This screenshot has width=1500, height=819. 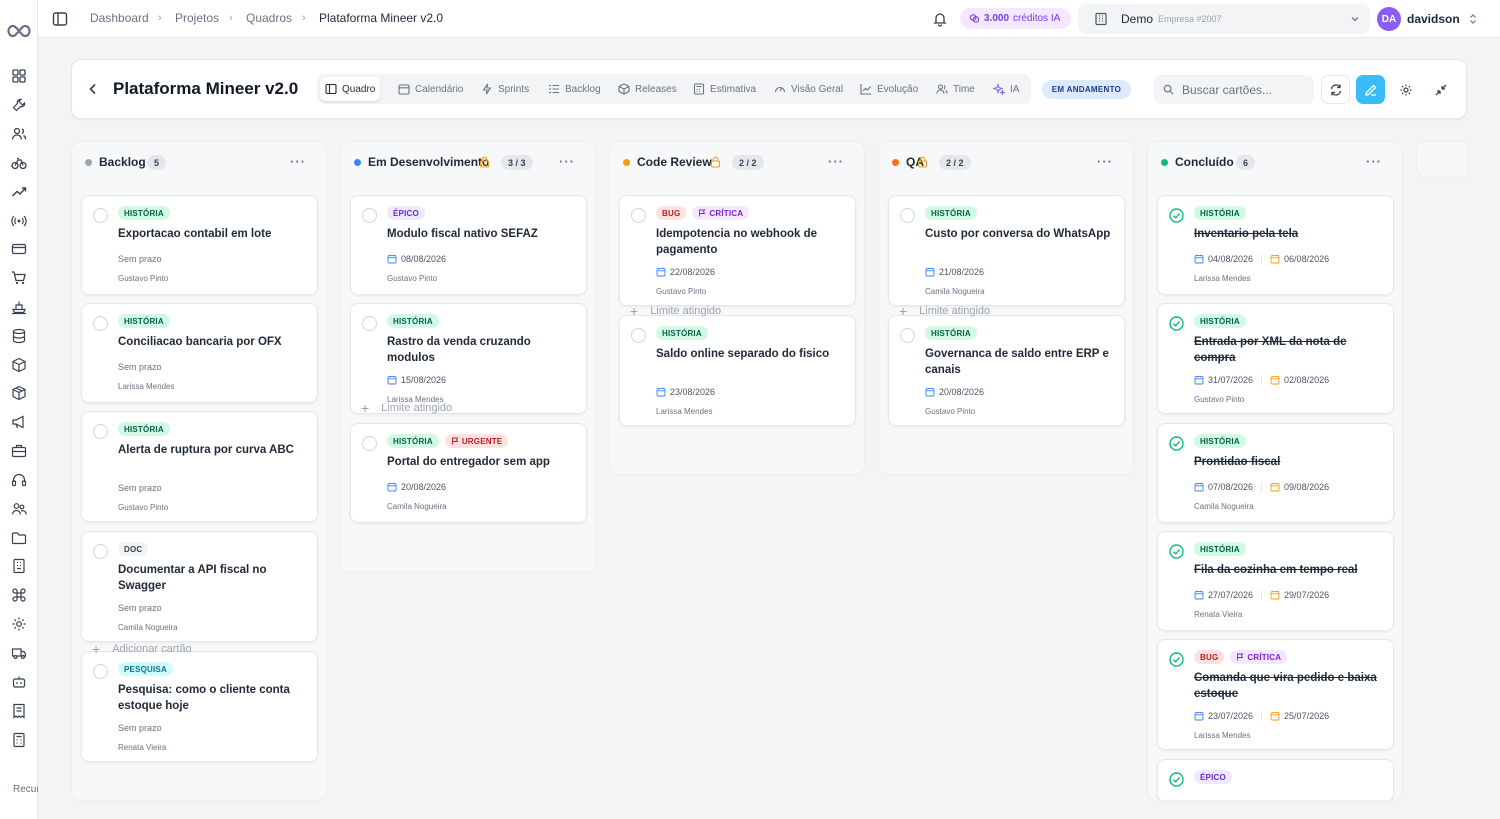 What do you see at coordinates (476, 441) in the screenshot?
I see `card-tag: URGENTE` at bounding box center [476, 441].